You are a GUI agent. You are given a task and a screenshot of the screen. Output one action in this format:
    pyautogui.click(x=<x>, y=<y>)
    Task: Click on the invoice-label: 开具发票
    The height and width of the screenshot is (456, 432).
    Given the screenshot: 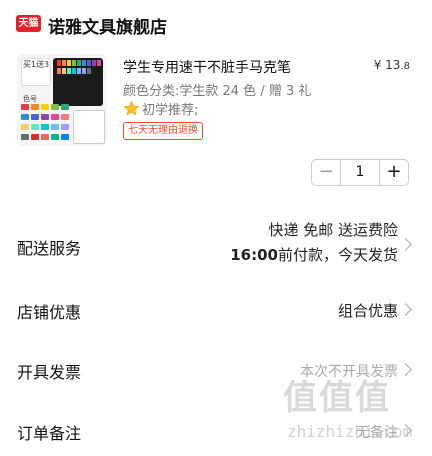 What is the action you would take?
    pyautogui.click(x=49, y=372)
    